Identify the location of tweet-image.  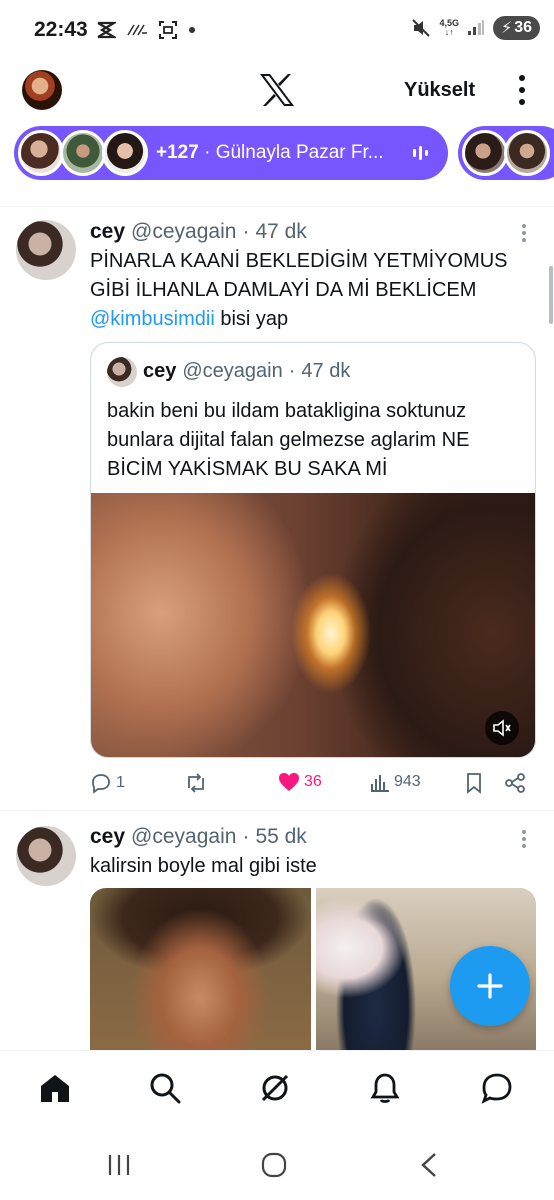
(200, 969).